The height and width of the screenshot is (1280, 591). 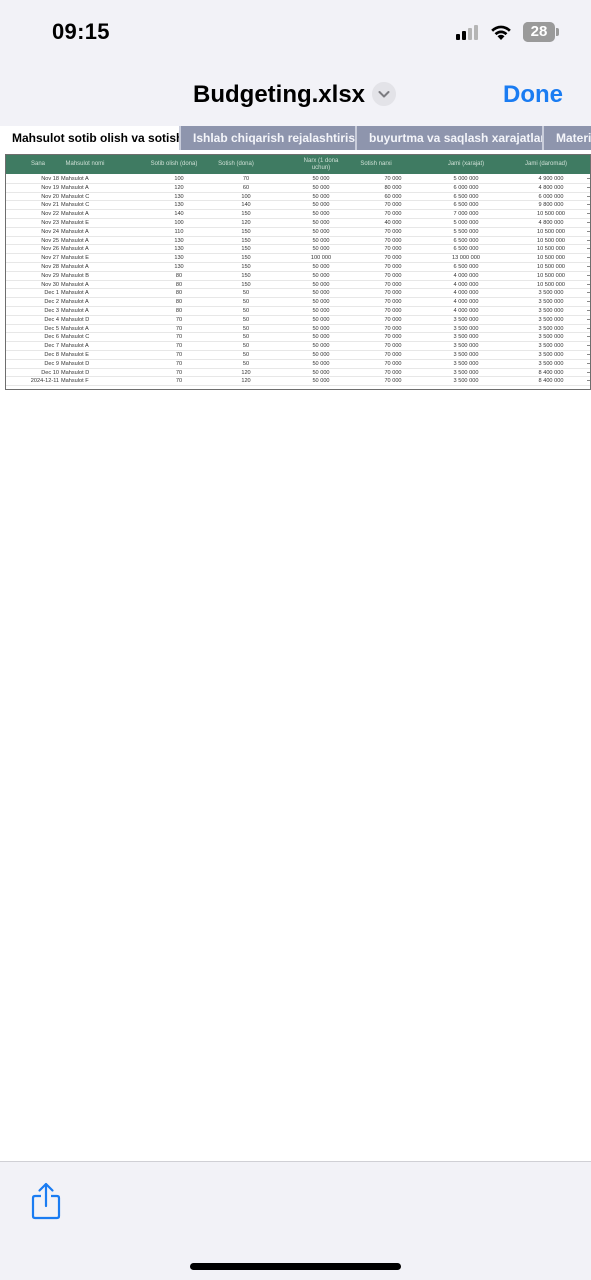 I want to click on cell-date: Nov 19, so click(x=34, y=188).